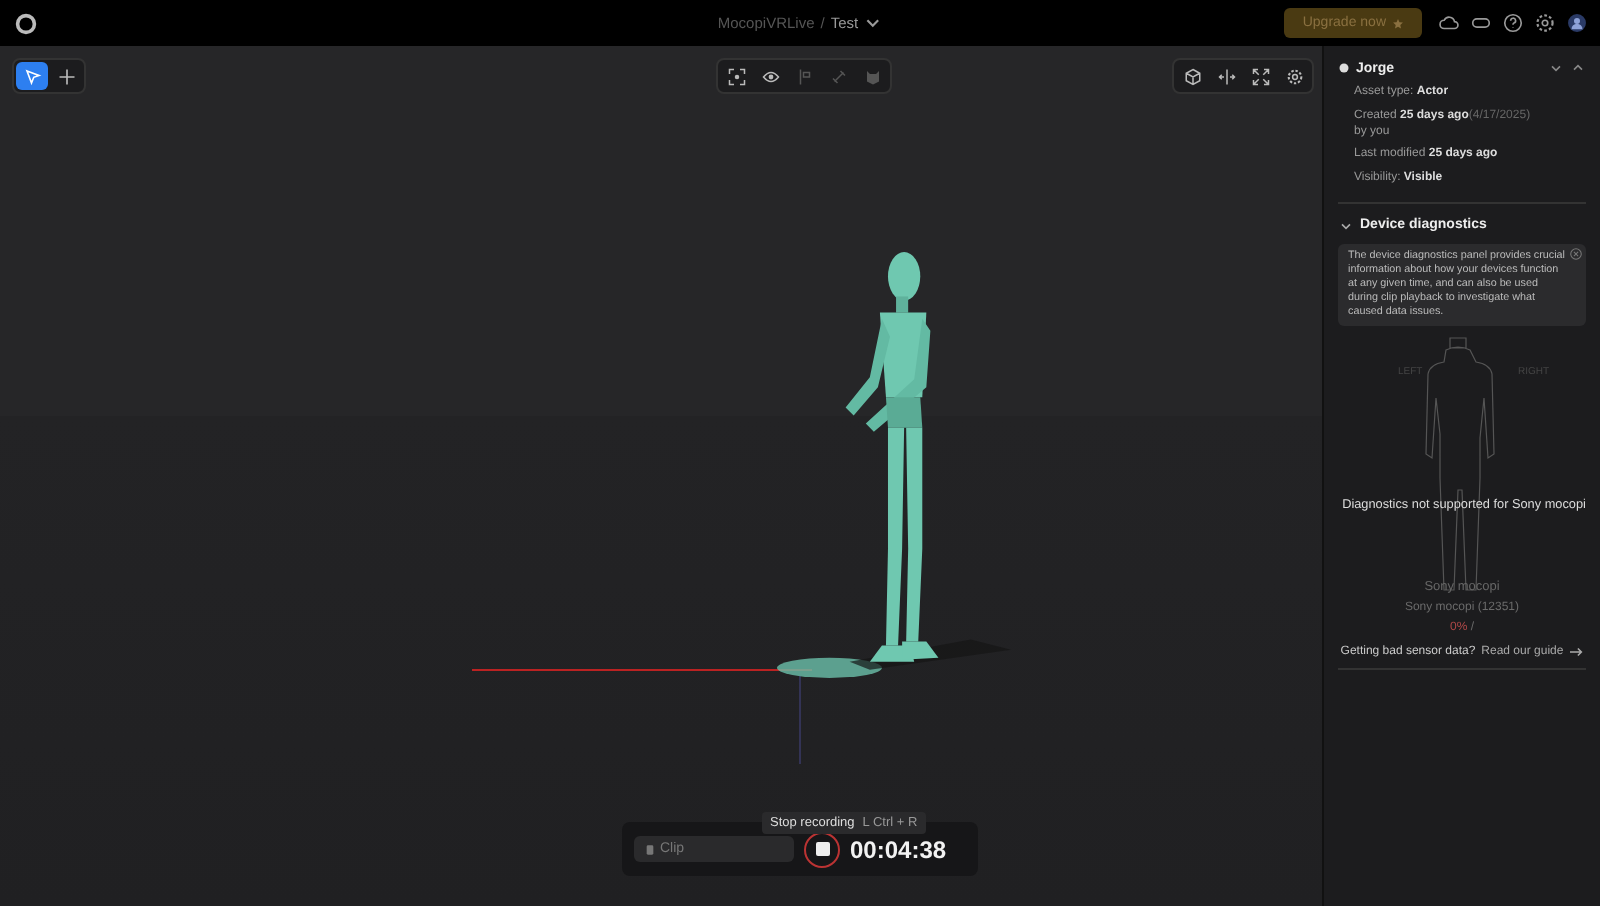 Image resolution: width=1600 pixels, height=906 pixels. What do you see at coordinates (1398, 23) in the screenshot?
I see `star-icon` at bounding box center [1398, 23].